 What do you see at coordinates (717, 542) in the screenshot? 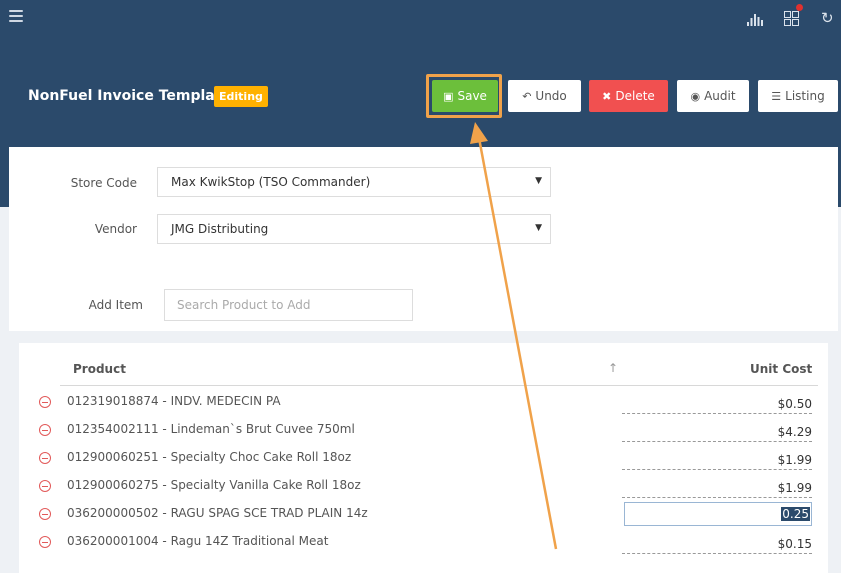
I see `unit-cost-field: $0.15` at bounding box center [717, 542].